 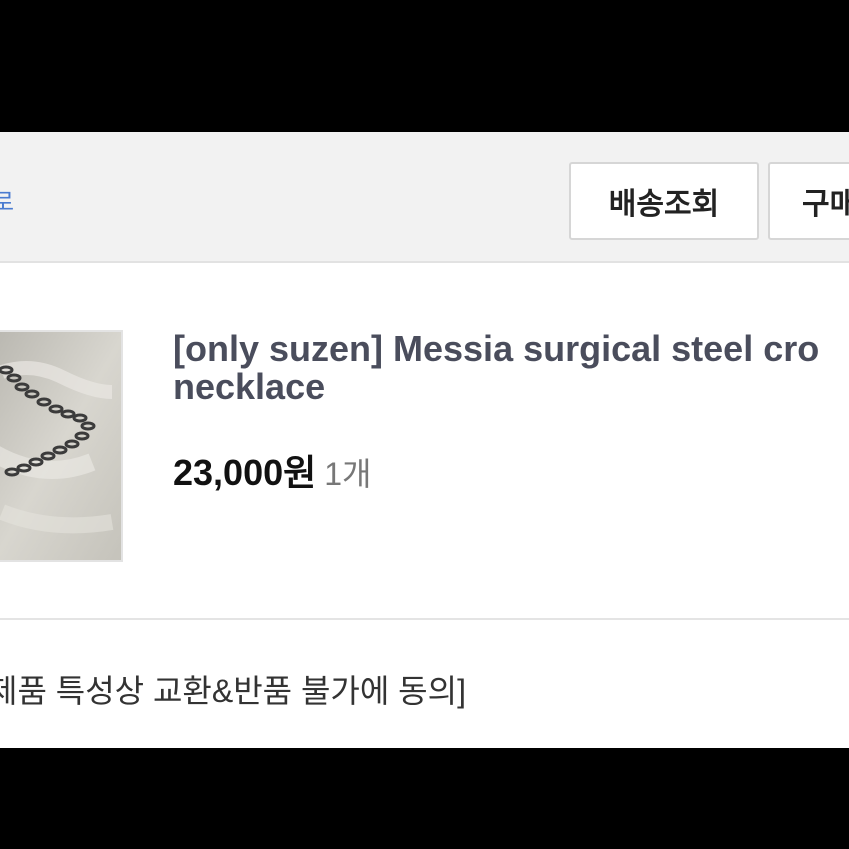 I want to click on divider, so click(x=424, y=619).